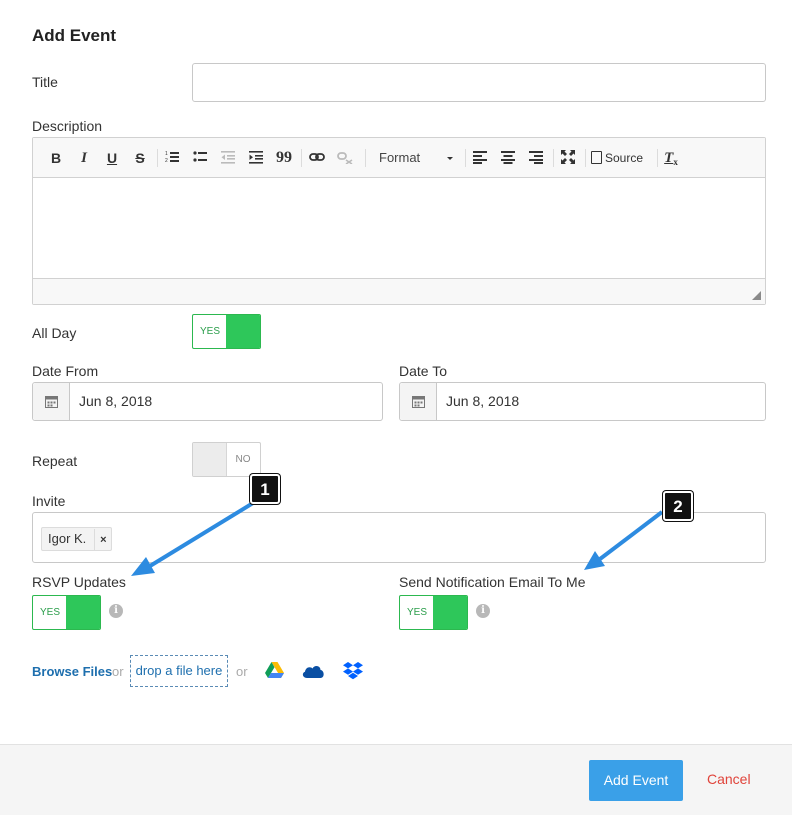  What do you see at coordinates (265, 489) in the screenshot?
I see `callout-badge-1: 1` at bounding box center [265, 489].